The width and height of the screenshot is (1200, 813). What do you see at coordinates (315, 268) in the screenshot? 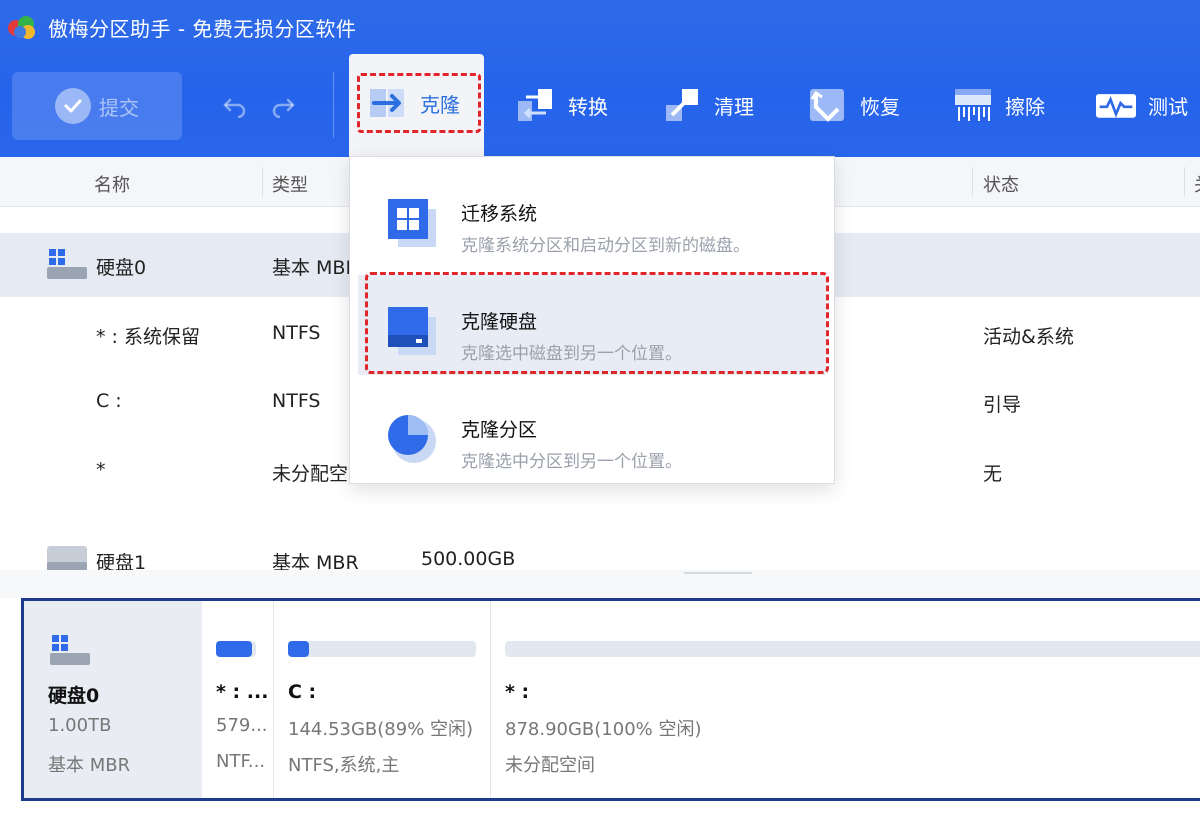
I see `row-type: 基本 MBR` at bounding box center [315, 268].